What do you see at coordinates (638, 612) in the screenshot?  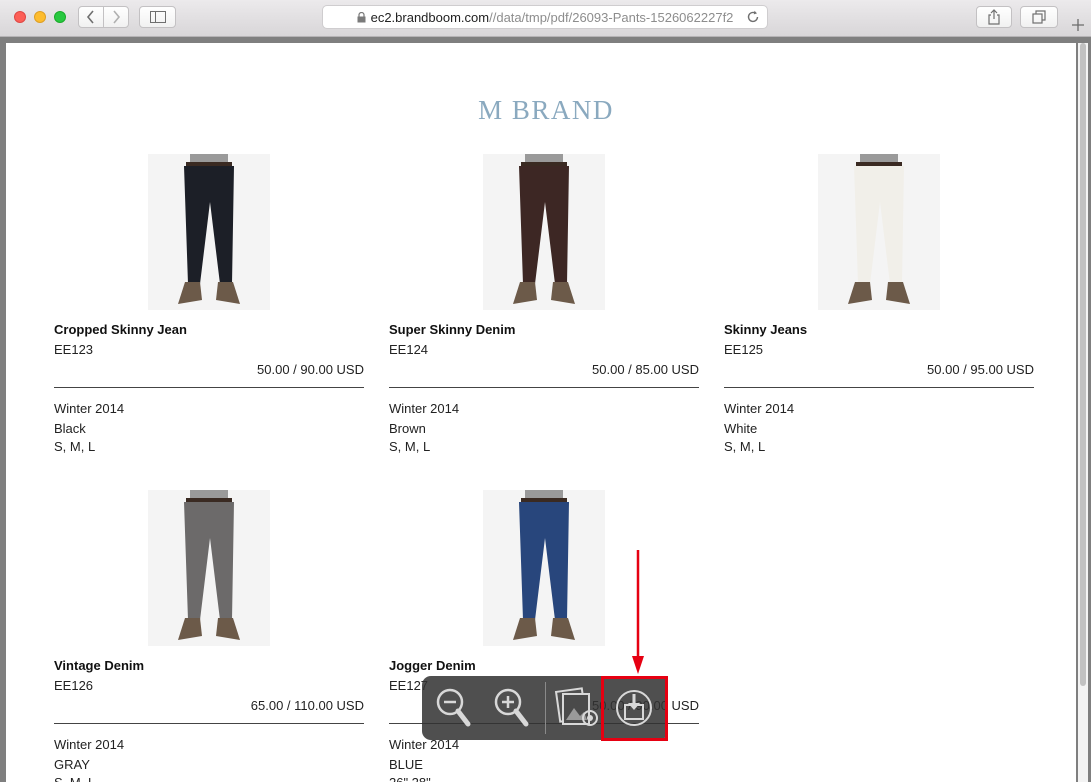 I see `annotation-arrow-icon` at bounding box center [638, 612].